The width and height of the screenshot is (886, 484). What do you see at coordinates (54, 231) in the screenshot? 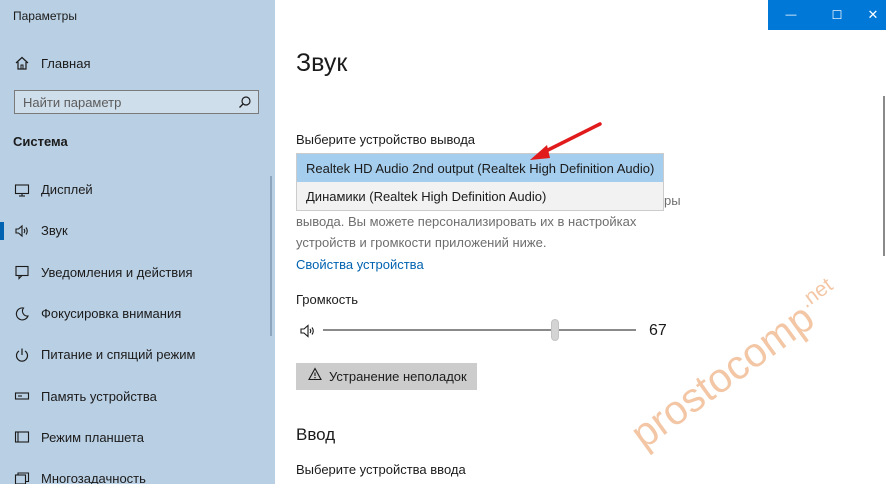
I see `sidebar-item-label: Звук` at bounding box center [54, 231].